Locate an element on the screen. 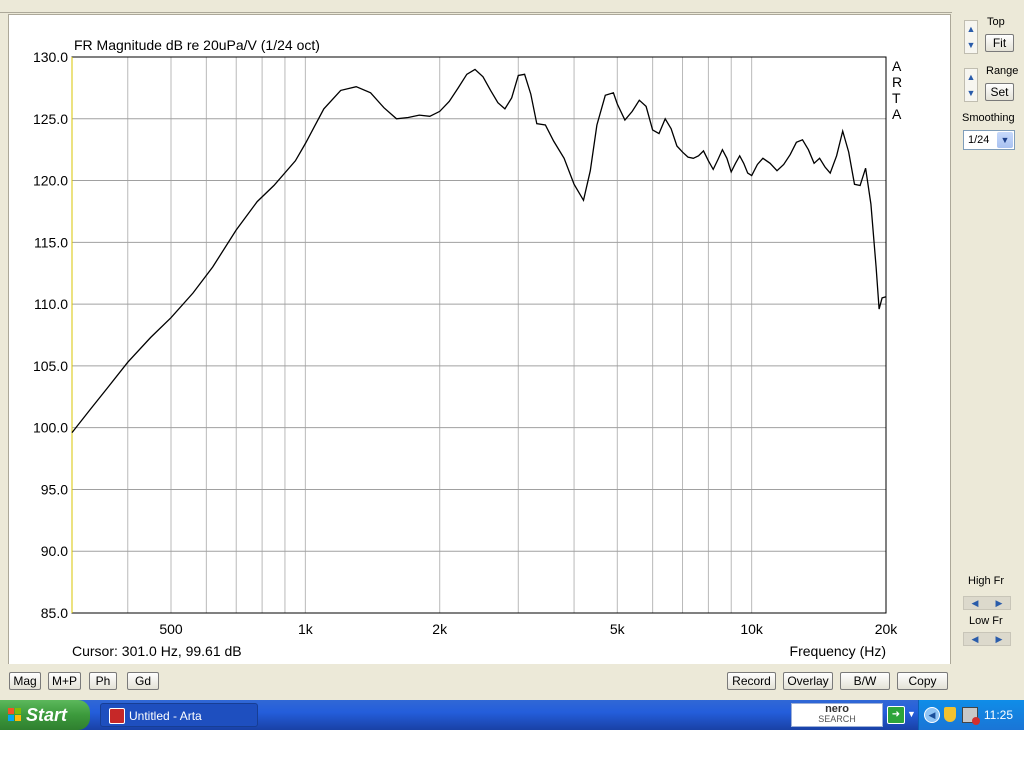 This screenshot has width=1024, height=768. set-button: Set is located at coordinates (999, 92).